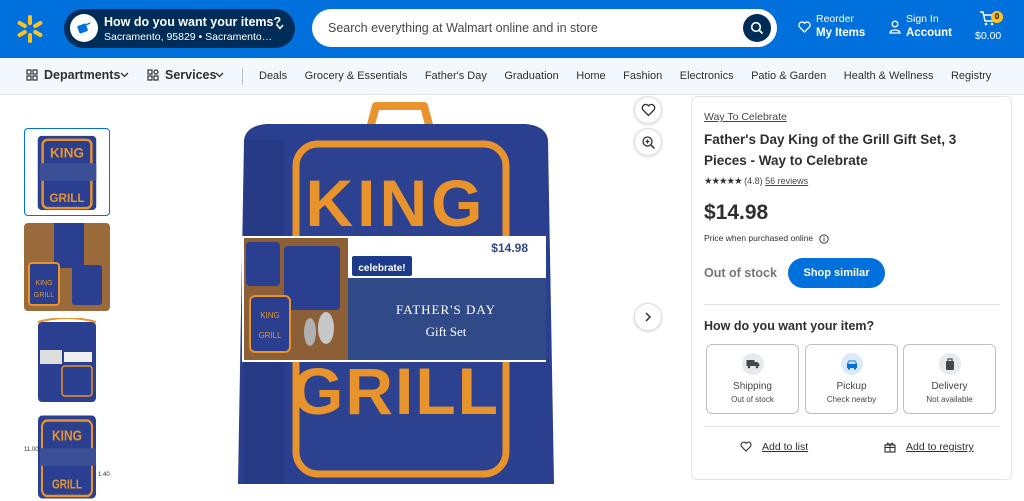 The width and height of the screenshot is (1024, 501). Describe the element at coordinates (889, 76) in the screenshot. I see `nav-link-health-wellness: Health & Wellness` at that location.